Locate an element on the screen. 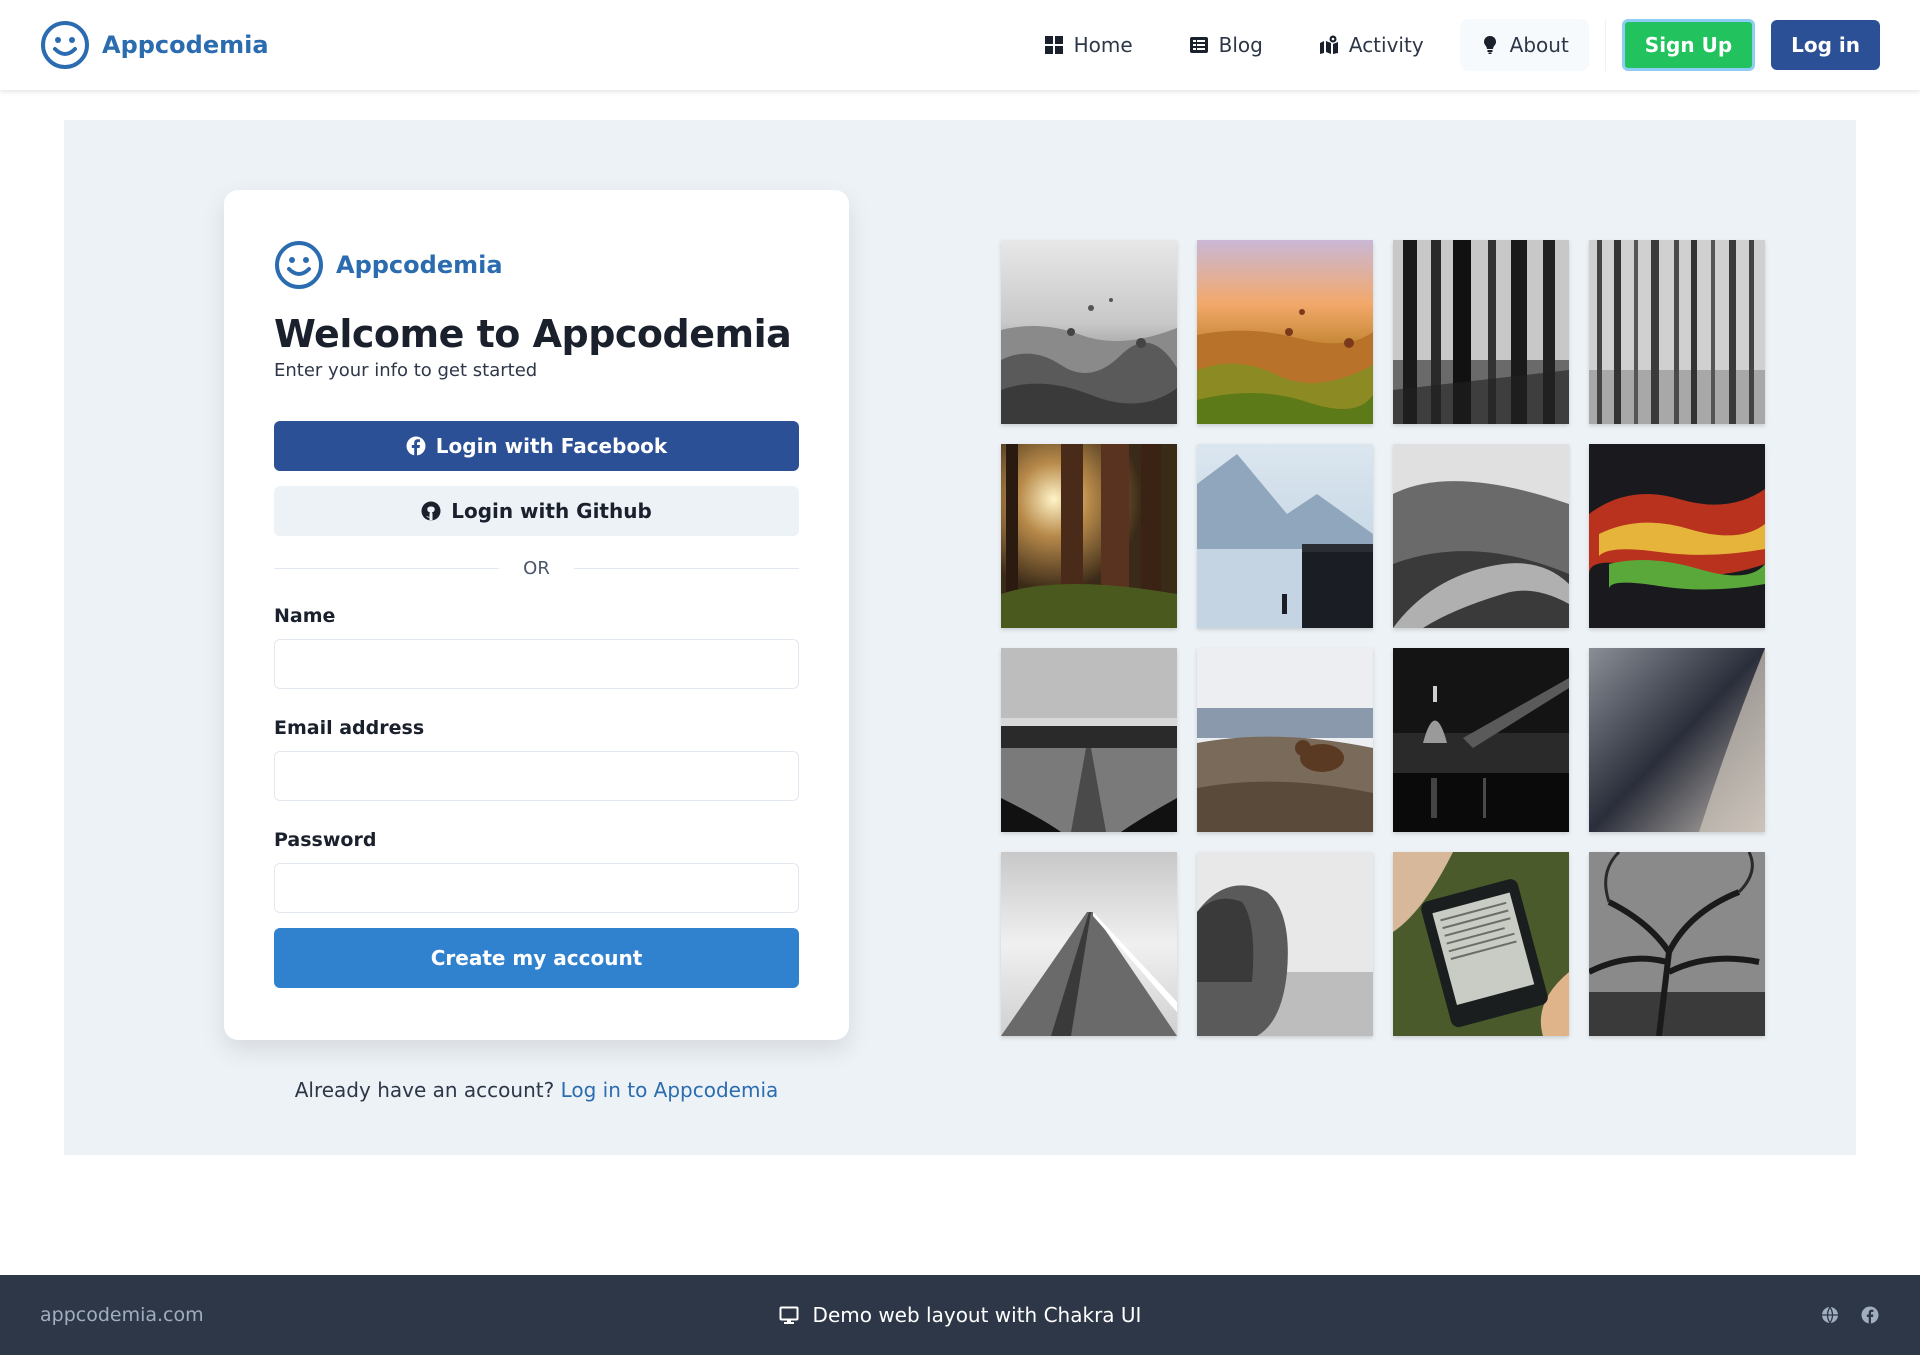 The height and width of the screenshot is (1355, 1920). gnarled-tree-bw-photo is located at coordinates (1677, 944).